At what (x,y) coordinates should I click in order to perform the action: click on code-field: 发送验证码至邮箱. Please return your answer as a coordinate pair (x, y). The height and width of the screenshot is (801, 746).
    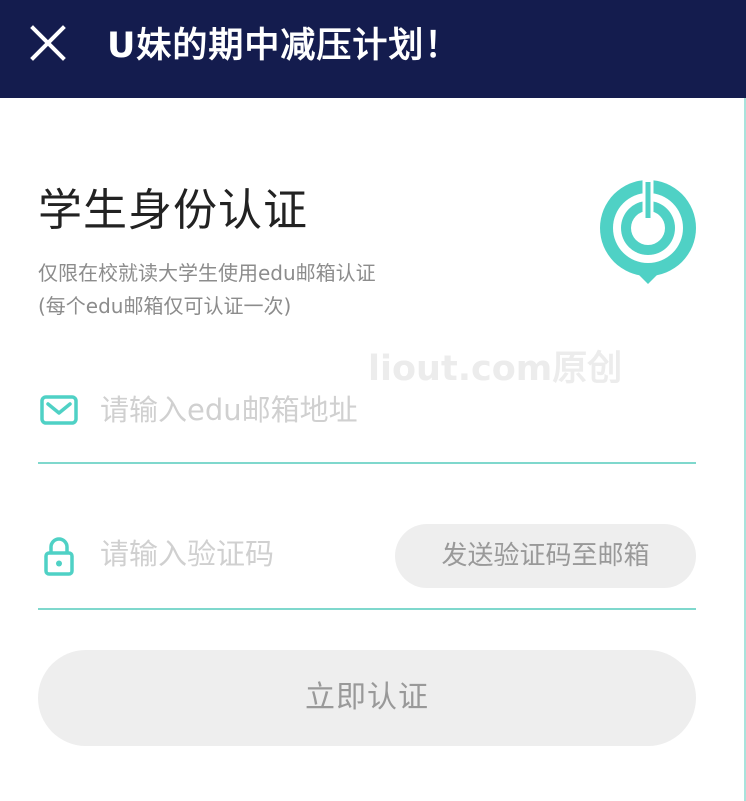
    Looking at the image, I should click on (367, 565).